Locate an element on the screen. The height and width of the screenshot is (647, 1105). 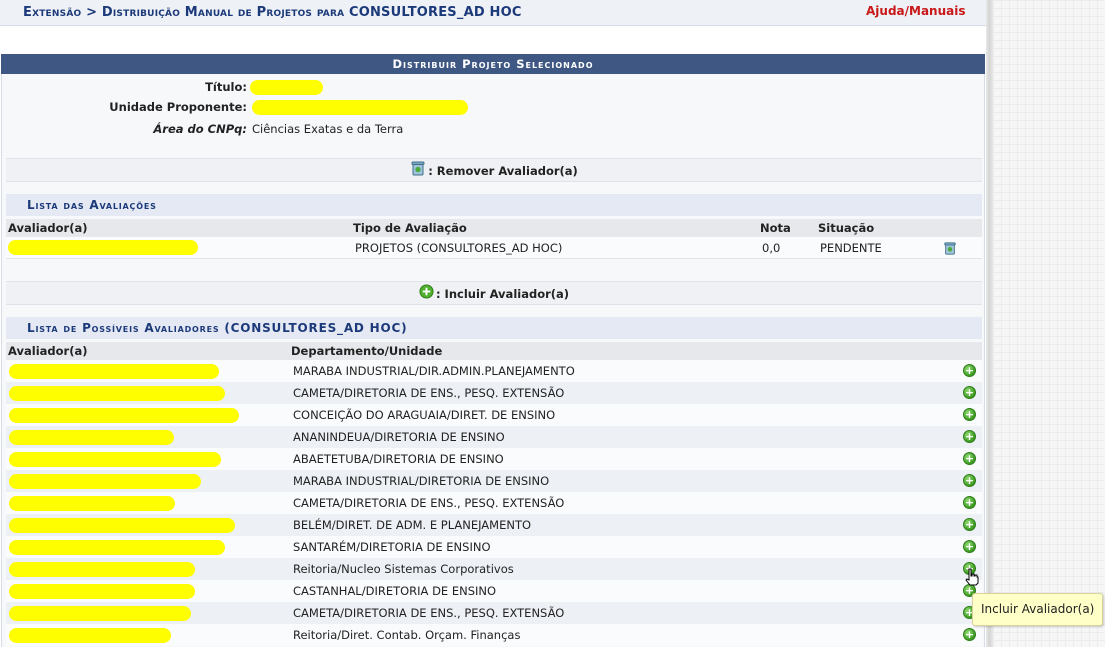
remove-evaluator-label: : Remover Avaliador(a) is located at coordinates (503, 171).